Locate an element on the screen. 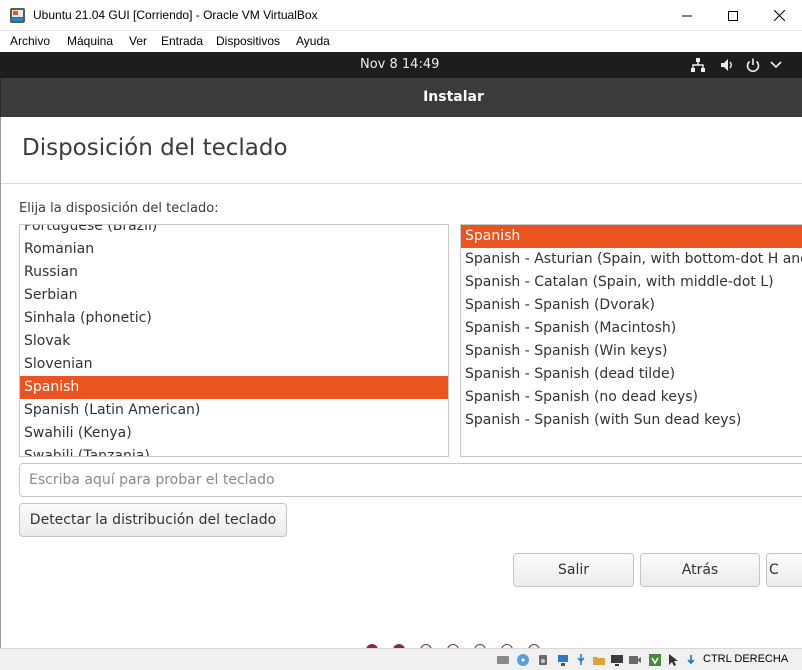 This screenshot has width=802, height=670. variant-item-selected: Spanish is located at coordinates (631, 236).